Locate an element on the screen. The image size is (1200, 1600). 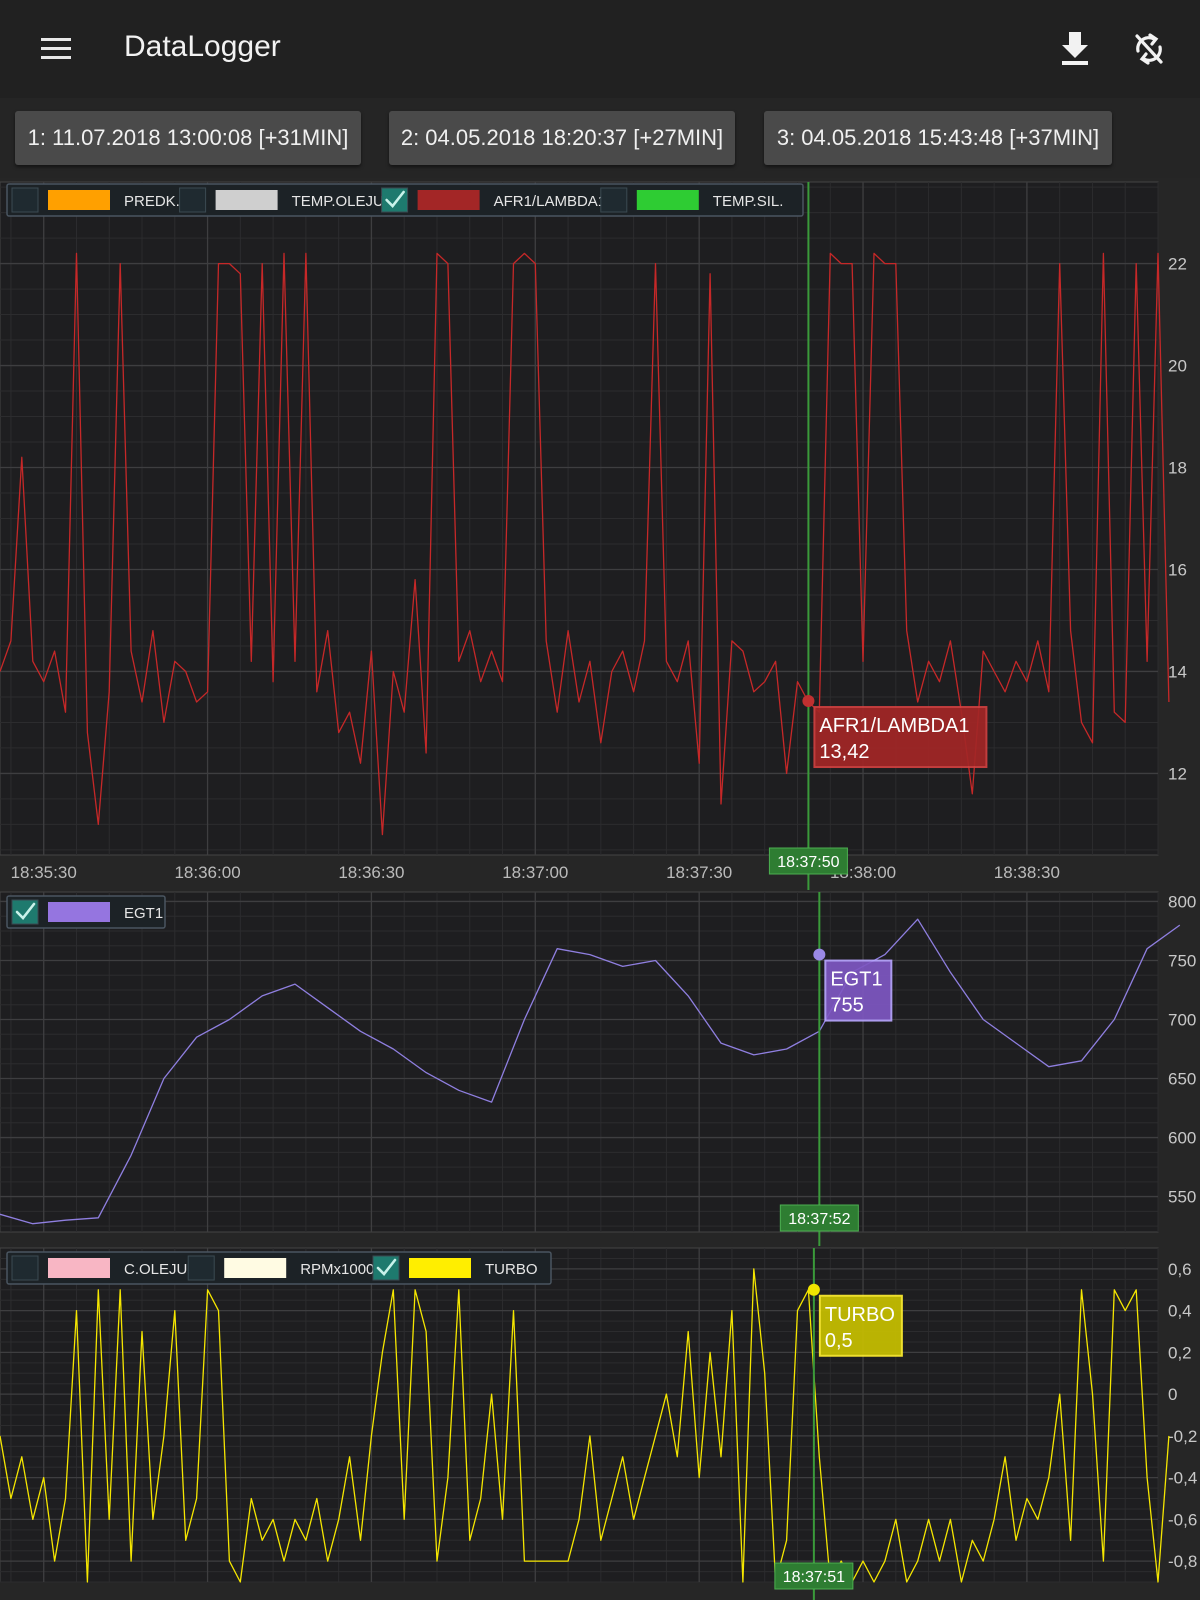
session-button-3: 3: 04.05.2018 15:43:48 [+37MIN] is located at coordinates (938, 138).